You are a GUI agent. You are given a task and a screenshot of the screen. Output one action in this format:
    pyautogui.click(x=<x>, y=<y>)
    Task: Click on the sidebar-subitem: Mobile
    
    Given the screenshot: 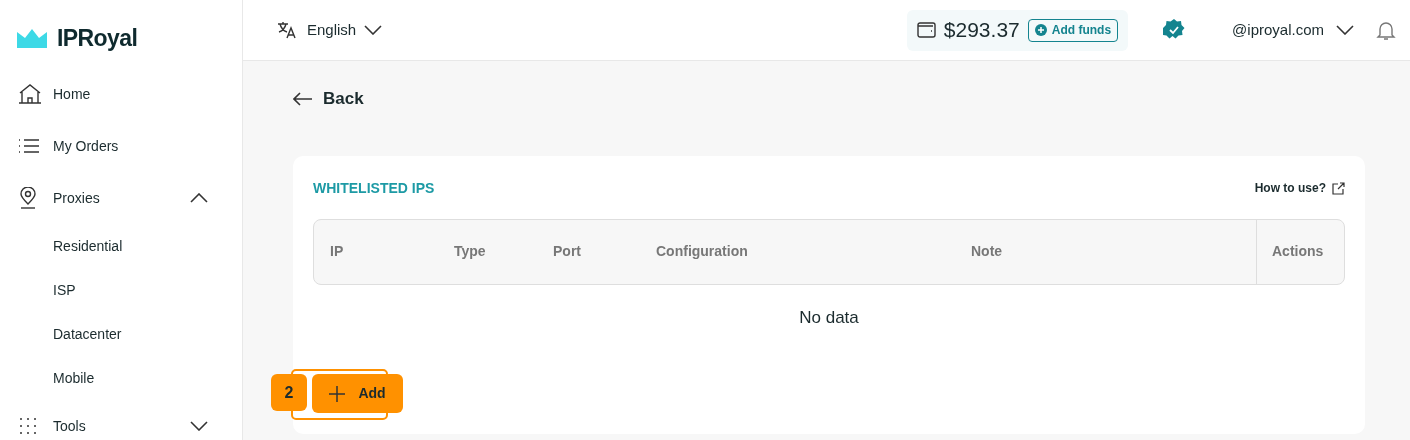 What is the action you would take?
    pyautogui.click(x=121, y=378)
    